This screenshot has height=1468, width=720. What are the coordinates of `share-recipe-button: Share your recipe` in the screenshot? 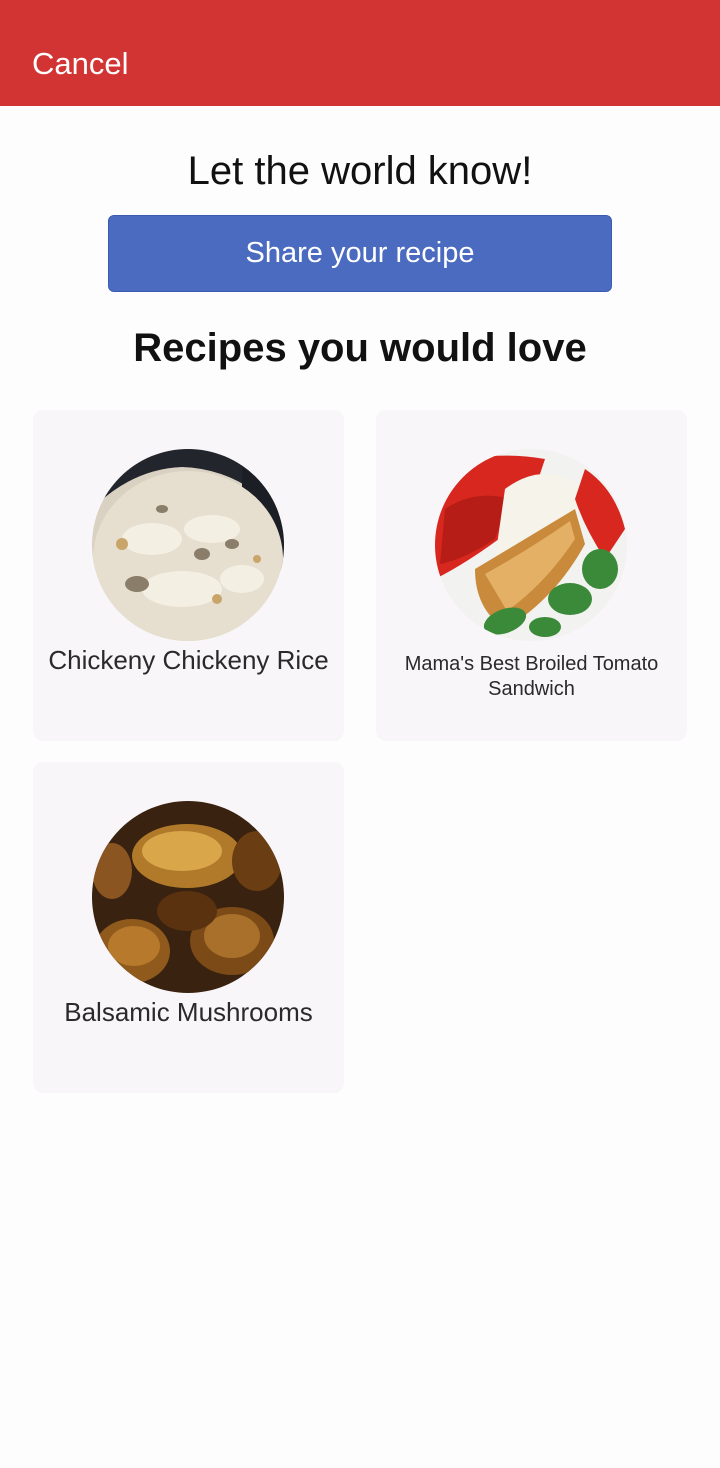 It's located at (360, 253).